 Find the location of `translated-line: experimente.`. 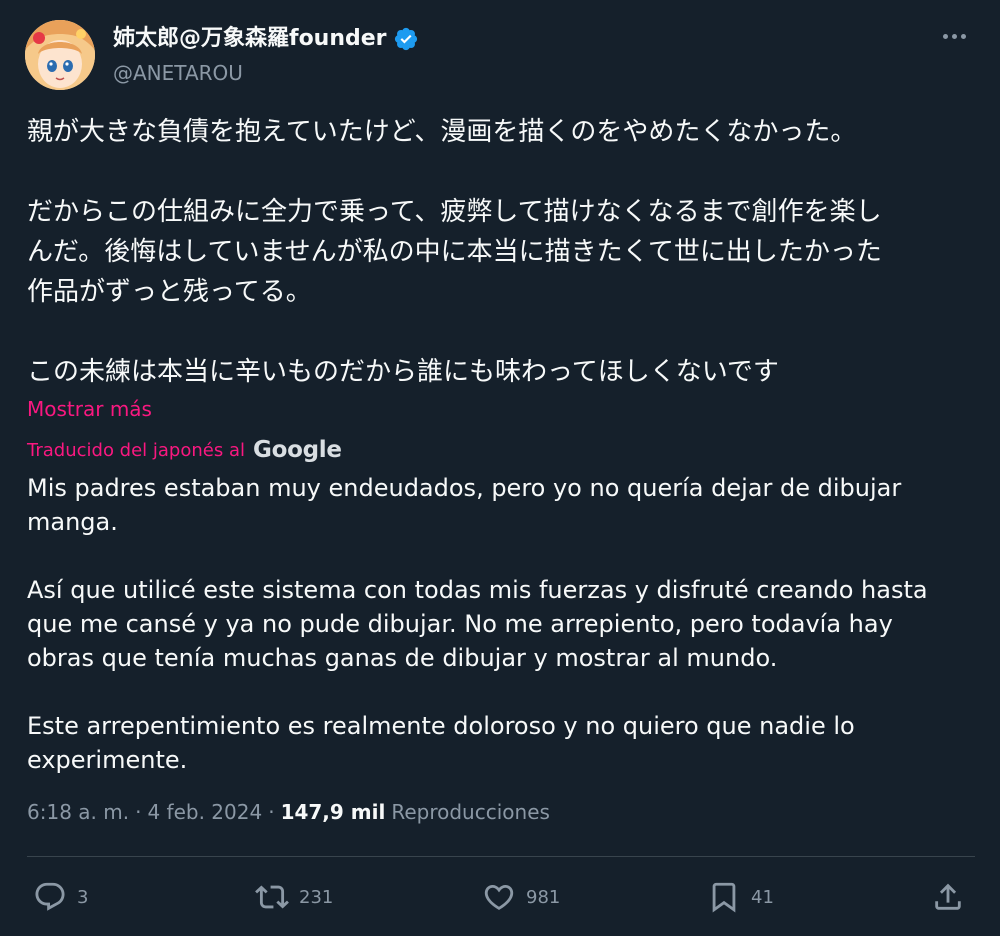

translated-line: experimente. is located at coordinates (107, 760).